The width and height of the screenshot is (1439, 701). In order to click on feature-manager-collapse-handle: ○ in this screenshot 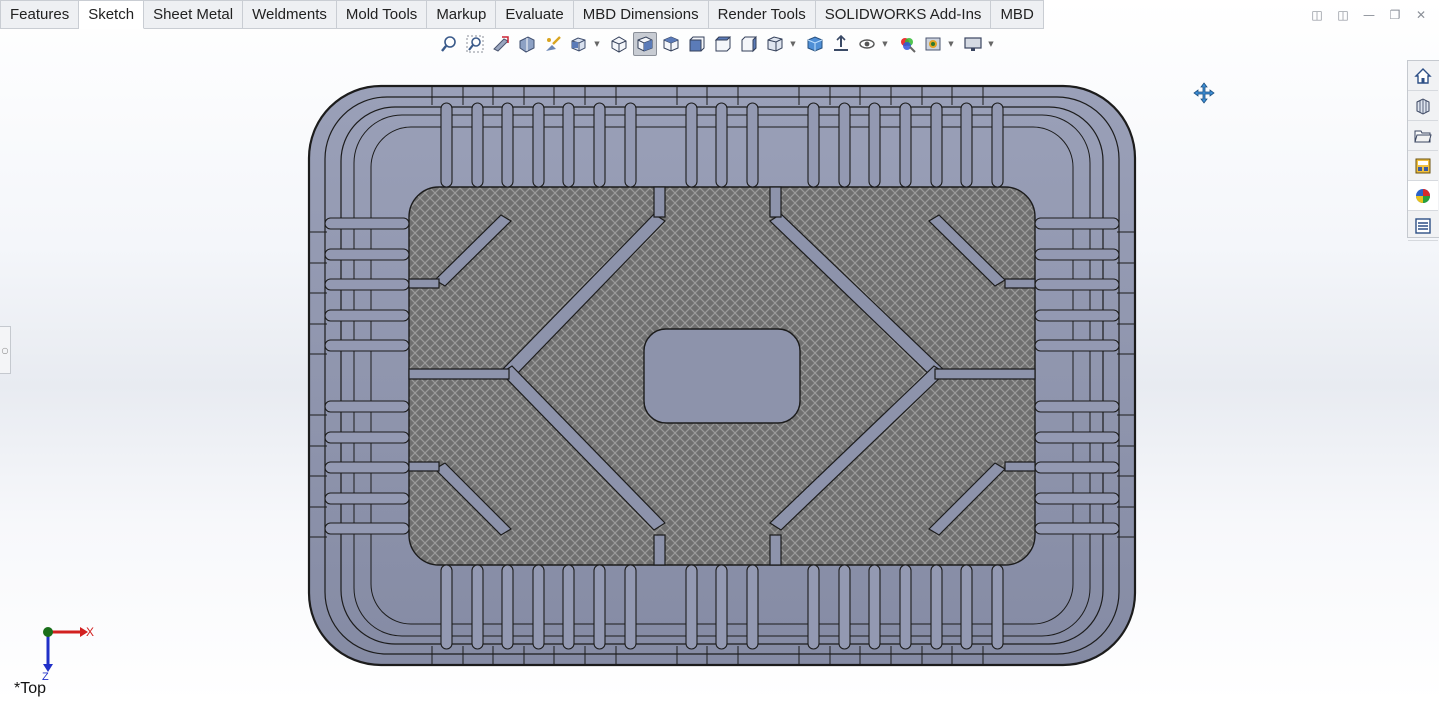, I will do `click(5, 350)`.